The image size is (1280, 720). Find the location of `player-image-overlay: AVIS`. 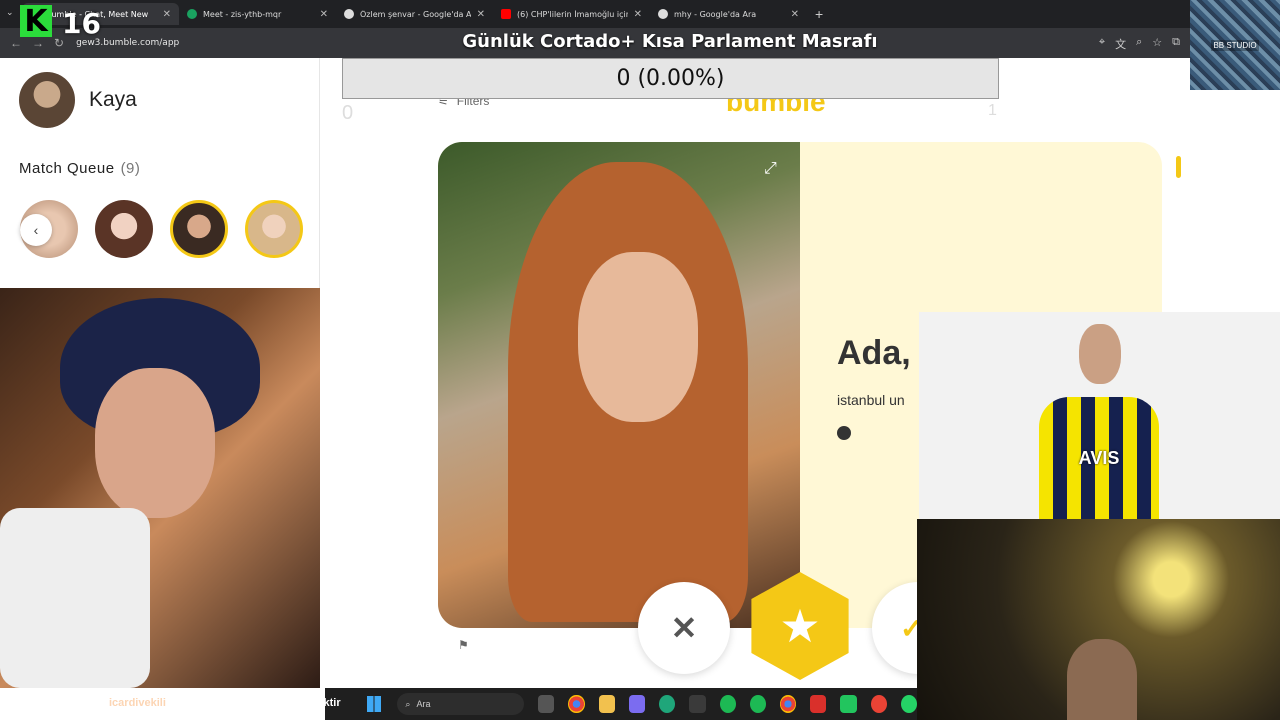

player-image-overlay: AVIS is located at coordinates (1099, 415).